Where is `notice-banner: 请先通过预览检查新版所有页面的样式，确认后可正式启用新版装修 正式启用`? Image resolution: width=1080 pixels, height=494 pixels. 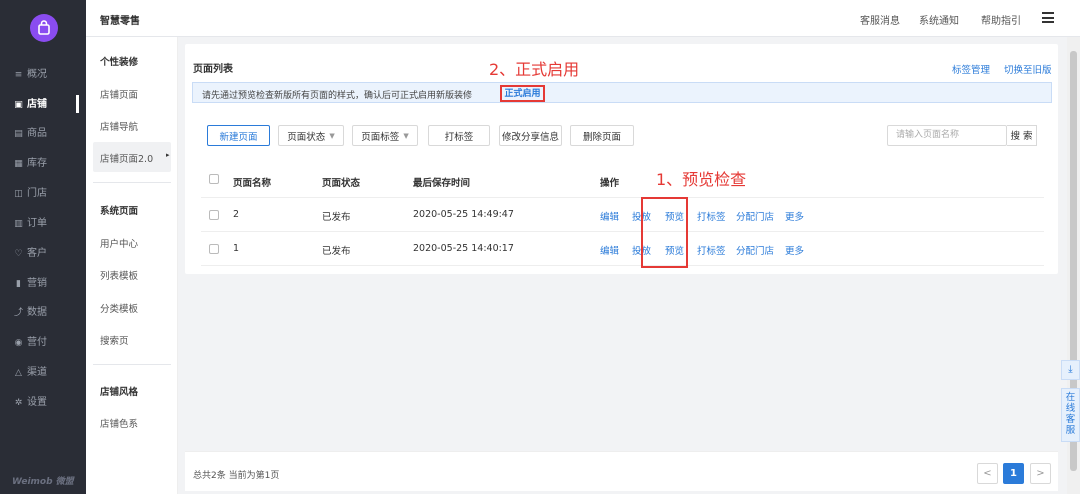 notice-banner: 请先通过预览检查新版所有页面的样式，确认后可正式启用新版装修 正式启用 is located at coordinates (622, 92).